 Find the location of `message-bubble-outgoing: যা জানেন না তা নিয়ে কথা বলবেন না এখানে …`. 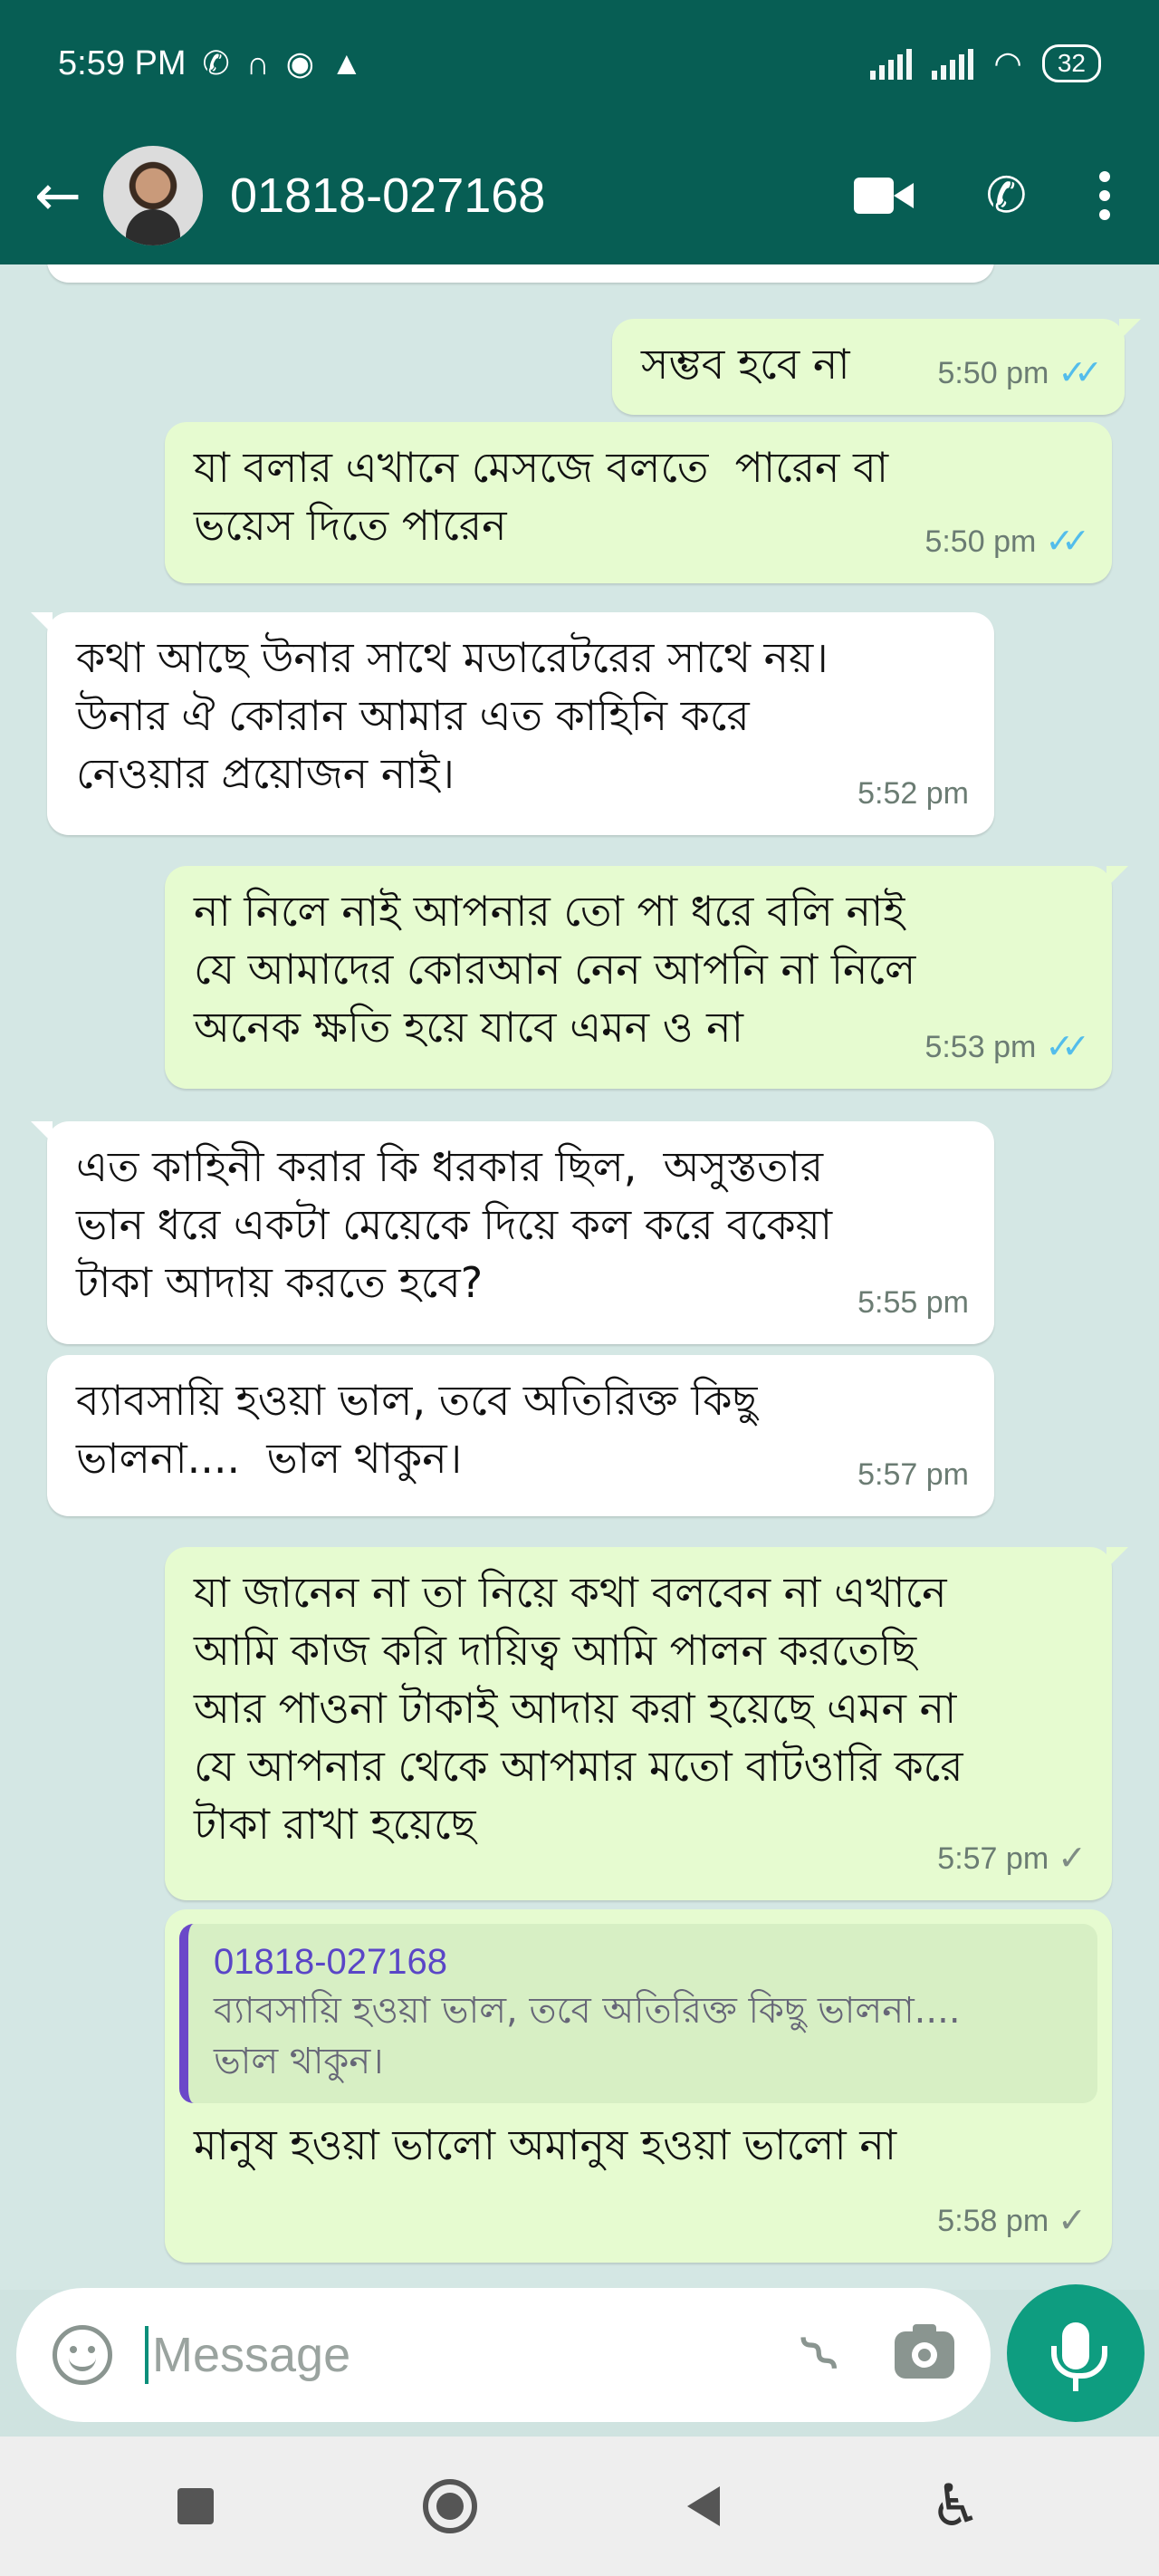

message-bubble-outgoing: যা জানেন না তা নিয়ে কথা বলবেন না এখানে … is located at coordinates (647, 1723).